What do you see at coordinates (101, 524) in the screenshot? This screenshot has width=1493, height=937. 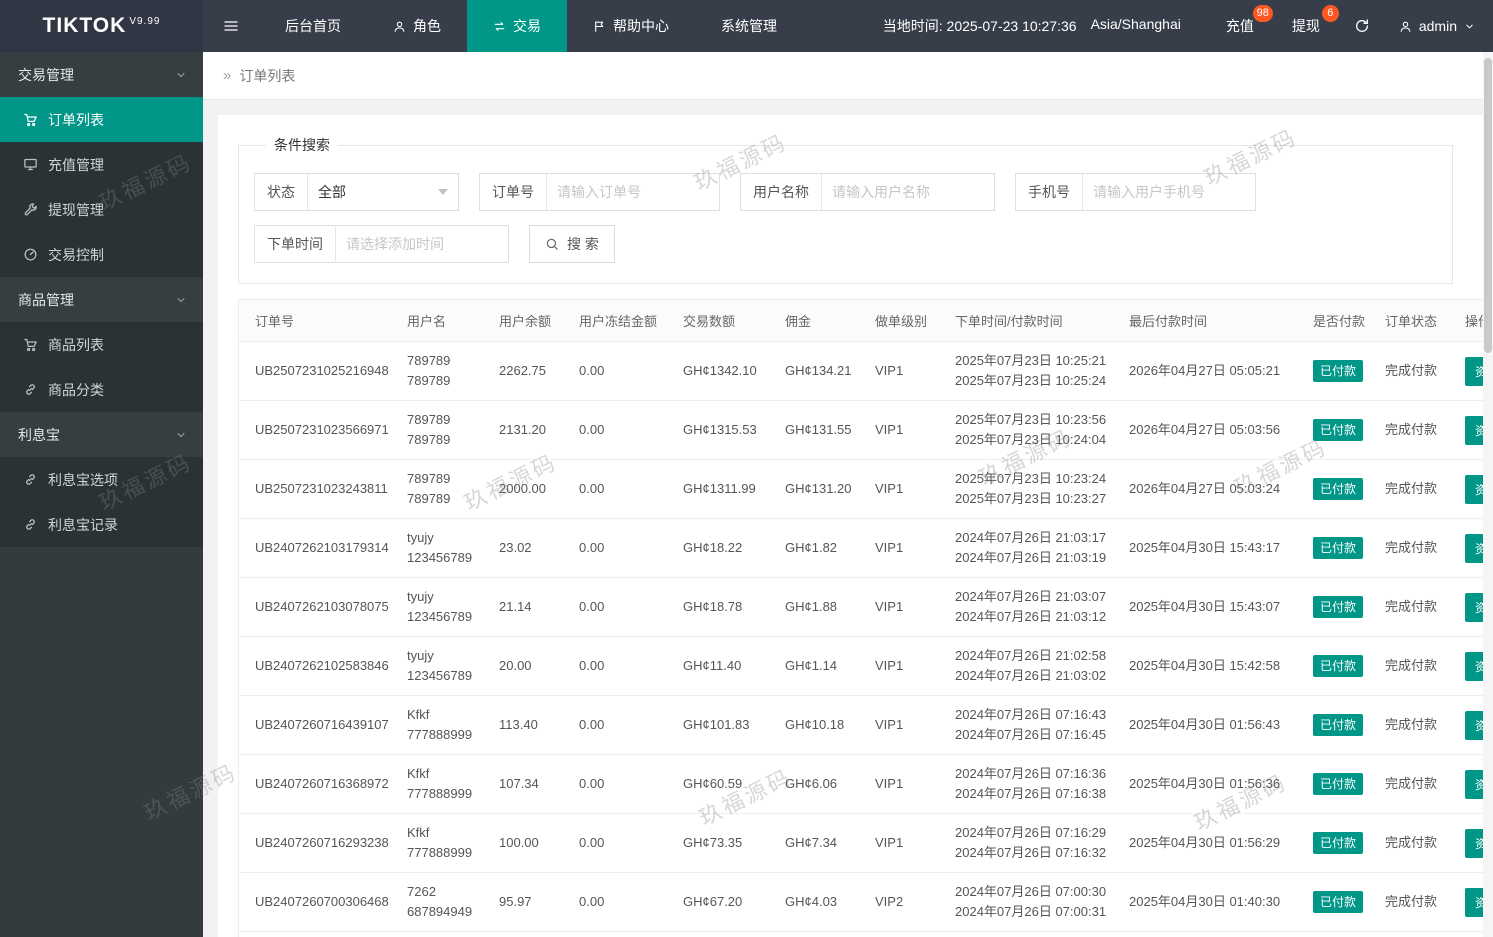 I see `sidebar-item-interest-records: 利息宝记录` at bounding box center [101, 524].